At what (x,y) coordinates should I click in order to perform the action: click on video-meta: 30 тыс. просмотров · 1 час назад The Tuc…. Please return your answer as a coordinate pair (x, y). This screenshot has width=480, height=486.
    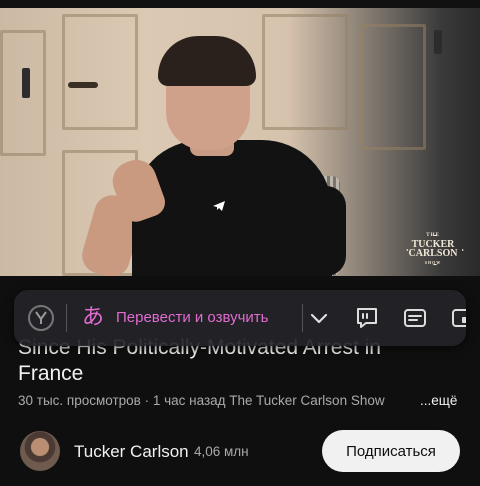
    Looking at the image, I should click on (201, 400).